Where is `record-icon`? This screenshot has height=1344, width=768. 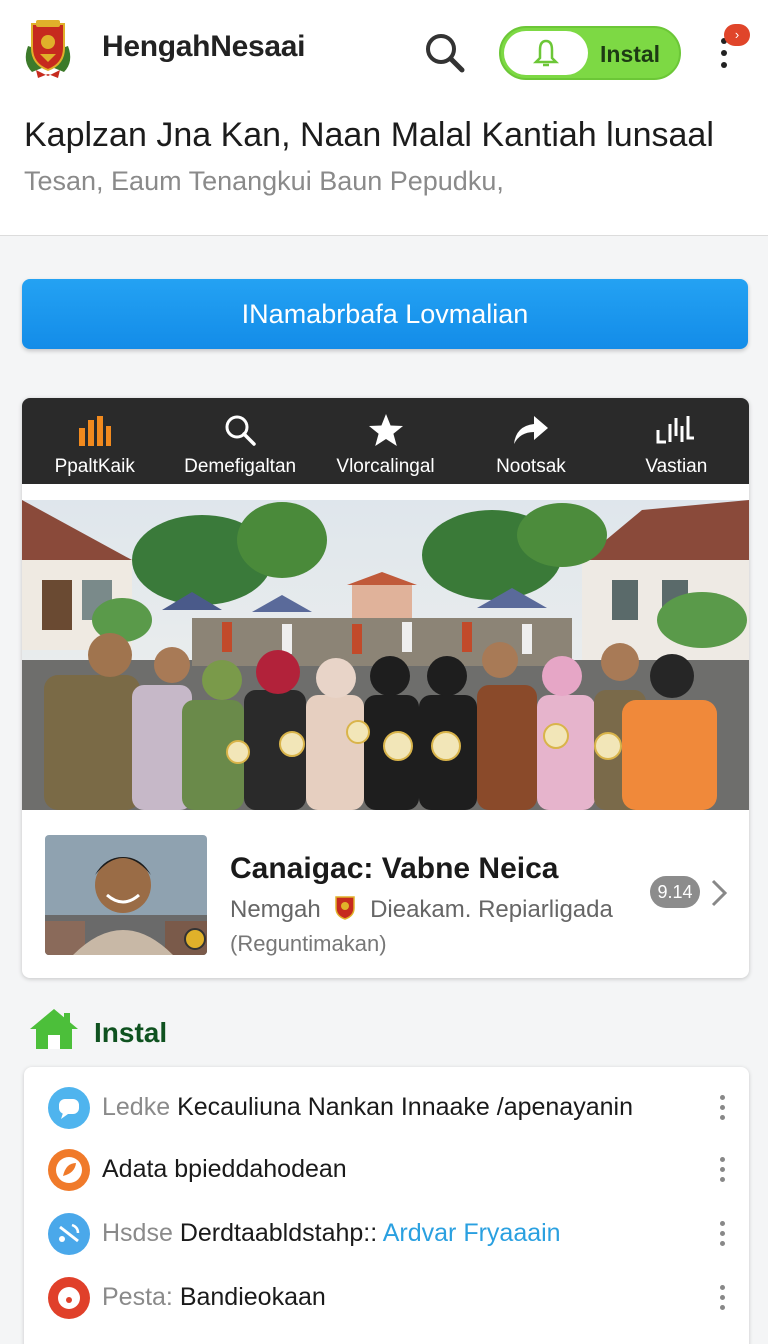 record-icon is located at coordinates (69, 1298).